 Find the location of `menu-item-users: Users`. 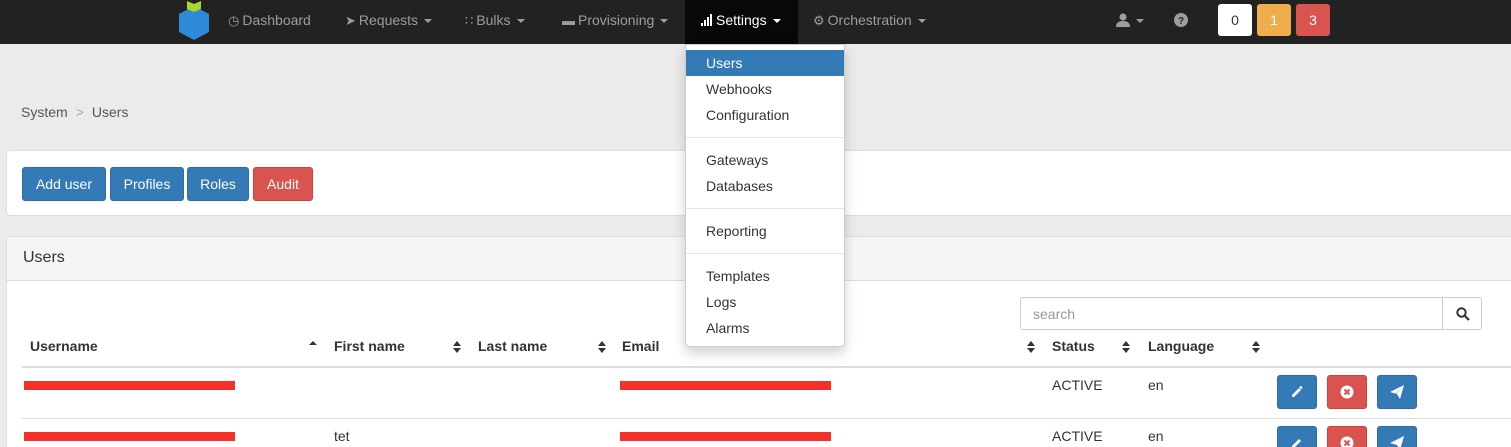

menu-item-users: Users is located at coordinates (765, 63).